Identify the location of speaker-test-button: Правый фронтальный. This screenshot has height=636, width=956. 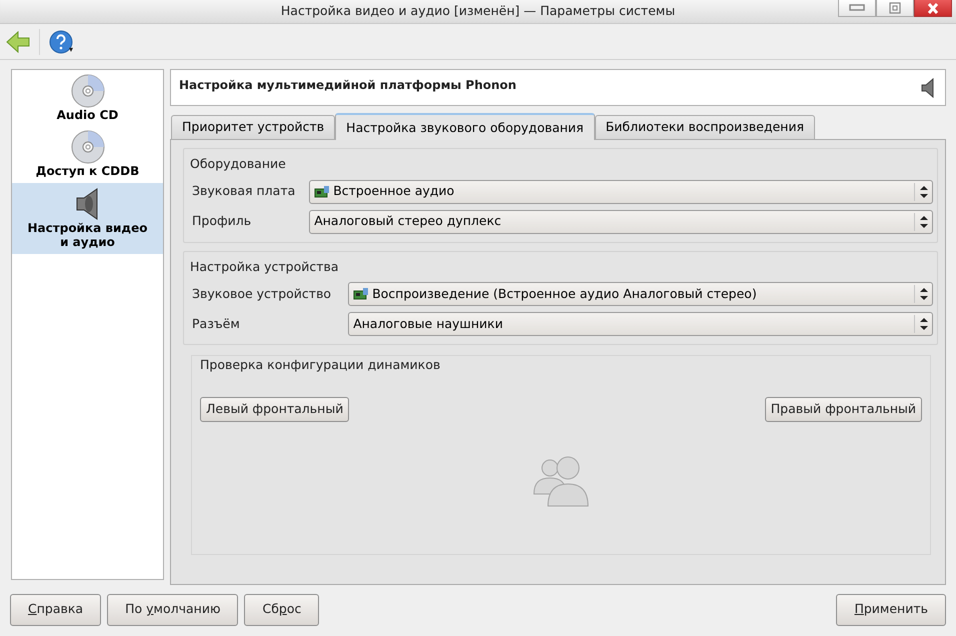
(843, 409).